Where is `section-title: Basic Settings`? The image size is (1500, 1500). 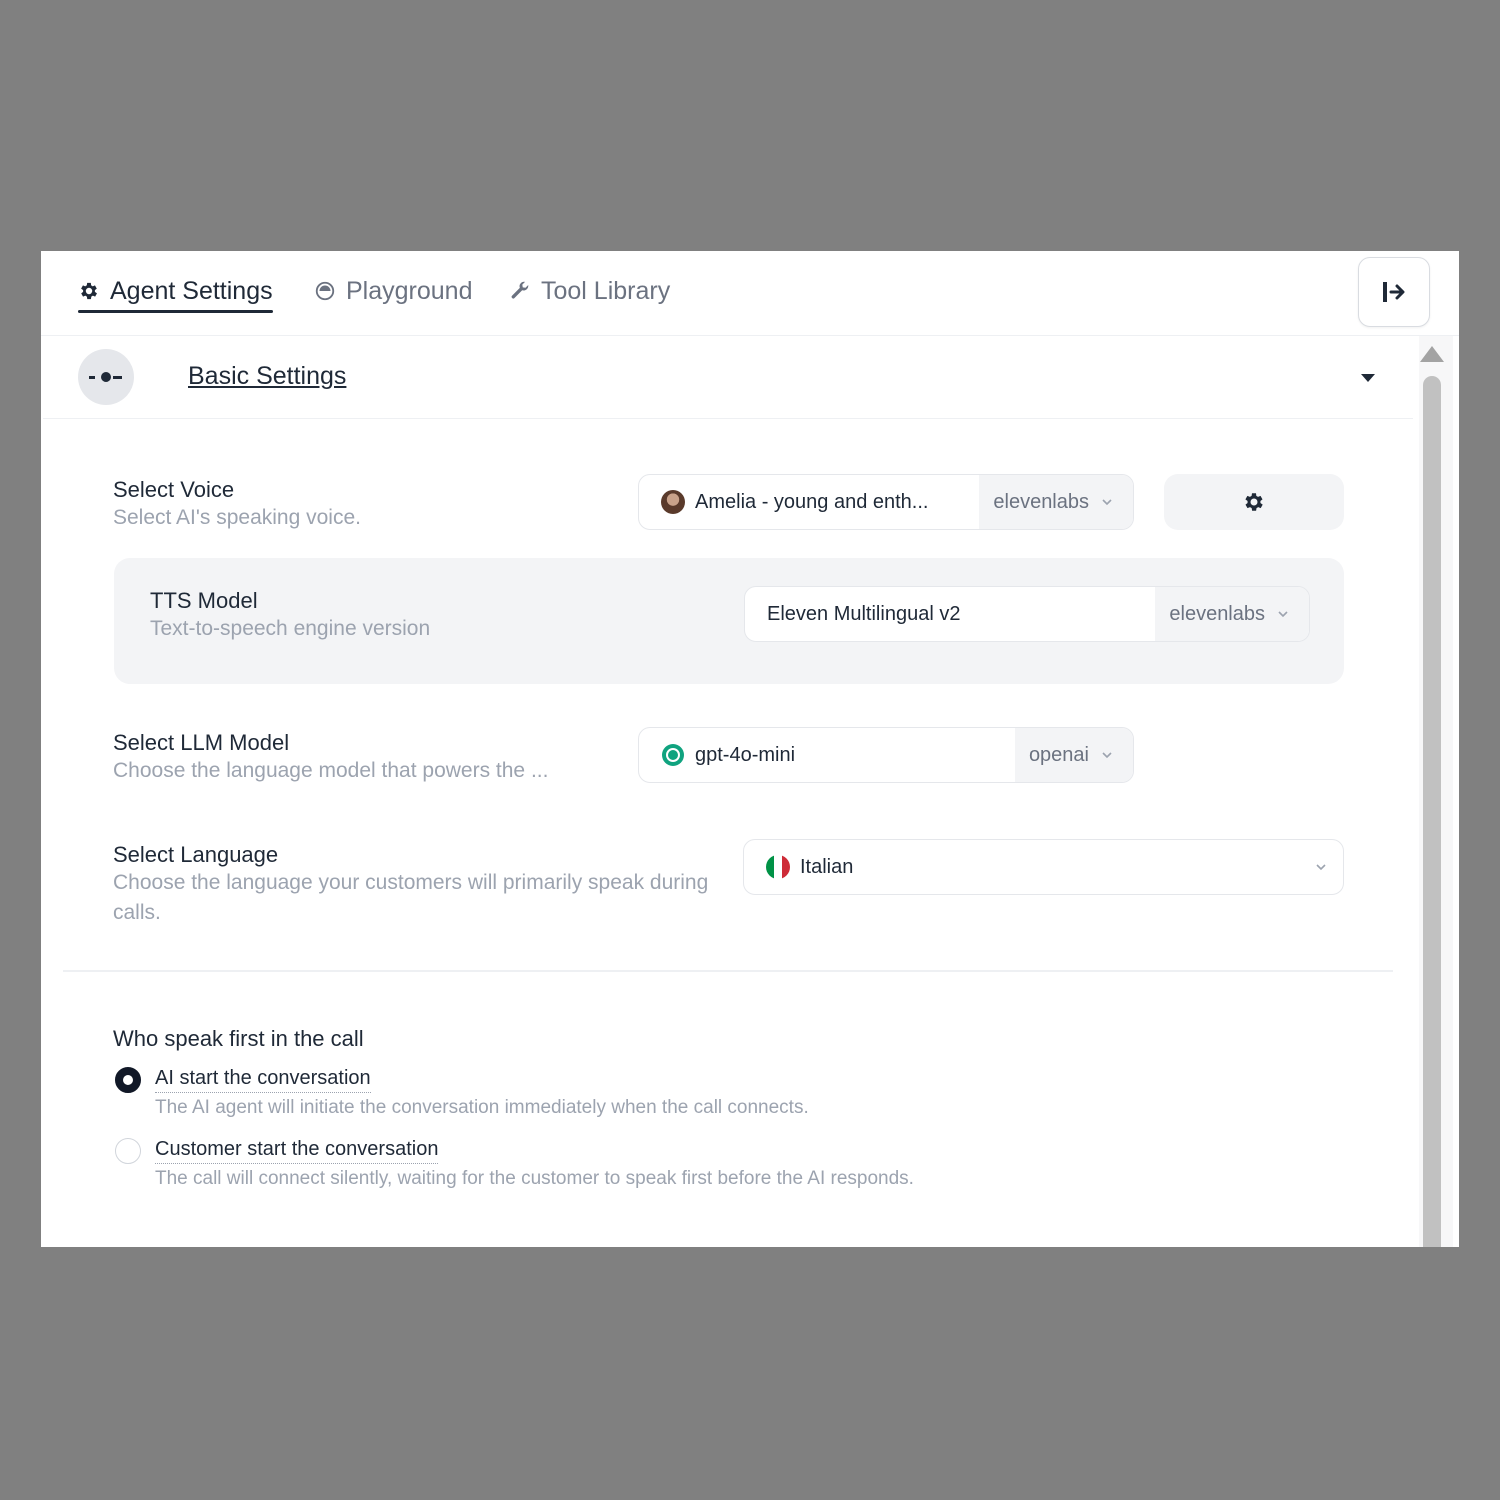
section-title: Basic Settings is located at coordinates (267, 376).